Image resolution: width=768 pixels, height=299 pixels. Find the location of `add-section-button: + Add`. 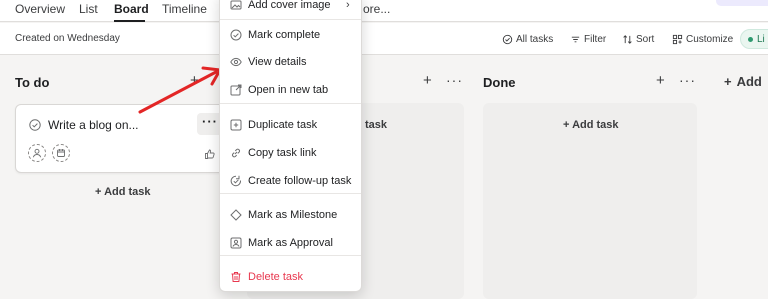

add-section-button: + Add is located at coordinates (743, 81).